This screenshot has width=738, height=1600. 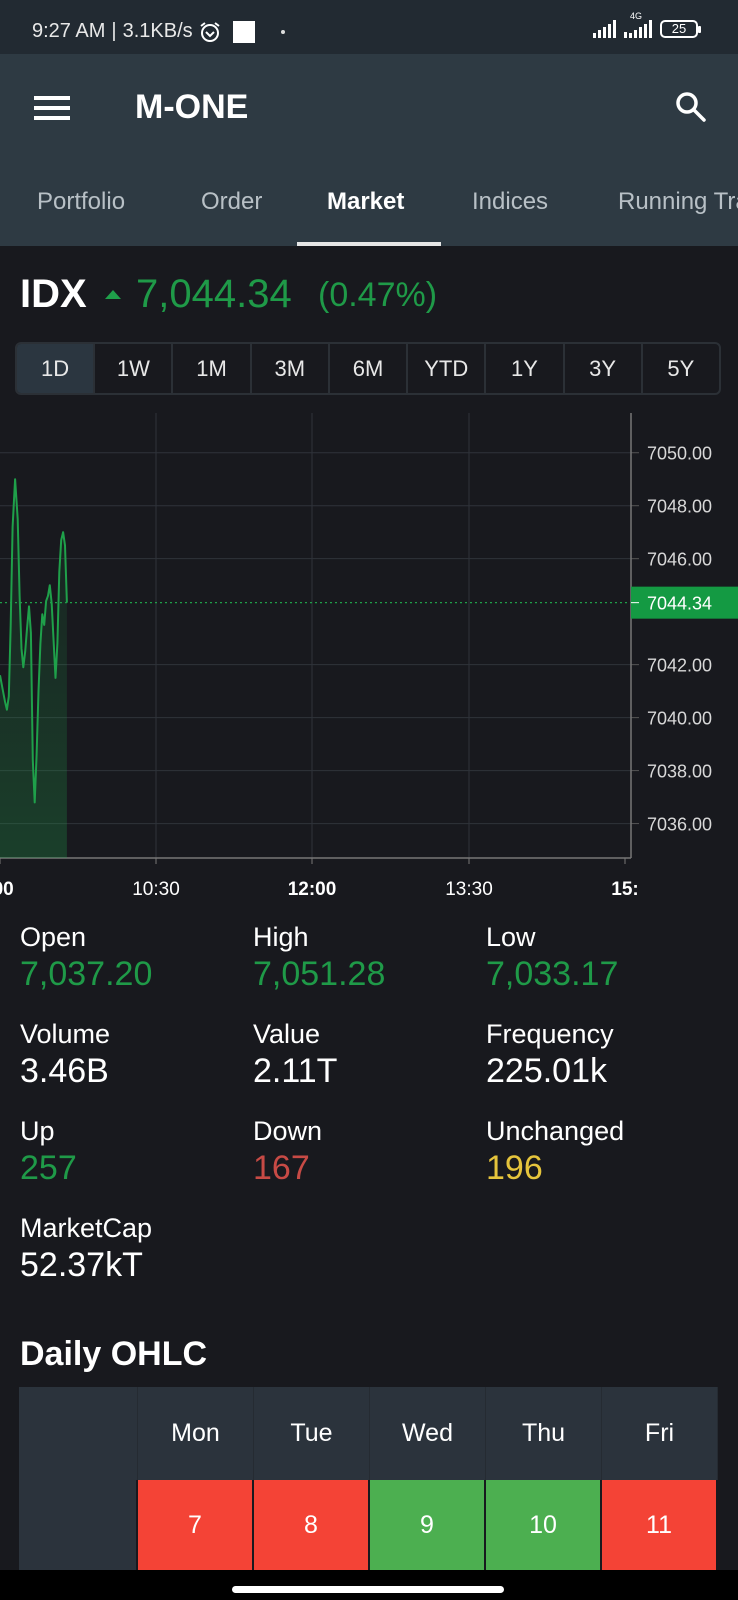 What do you see at coordinates (679, 454) in the screenshot?
I see `chart-y-tick-label: 7050.00` at bounding box center [679, 454].